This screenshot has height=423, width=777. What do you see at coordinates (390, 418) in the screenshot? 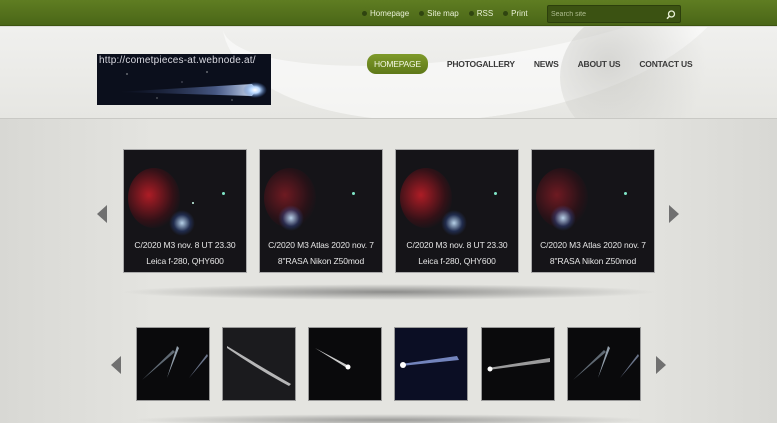
I see `thumbnail-shadow` at bounding box center [390, 418].